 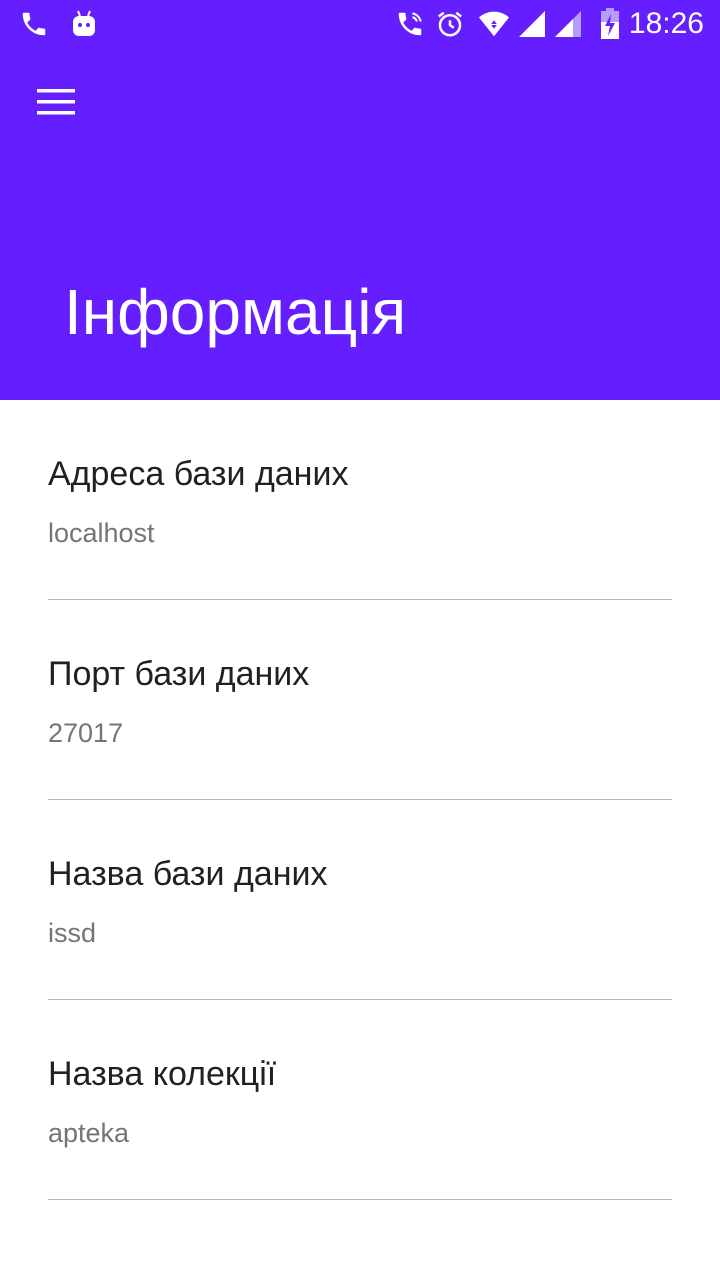 I want to click on cellular-signal-secondary-icon, so click(x=568, y=24).